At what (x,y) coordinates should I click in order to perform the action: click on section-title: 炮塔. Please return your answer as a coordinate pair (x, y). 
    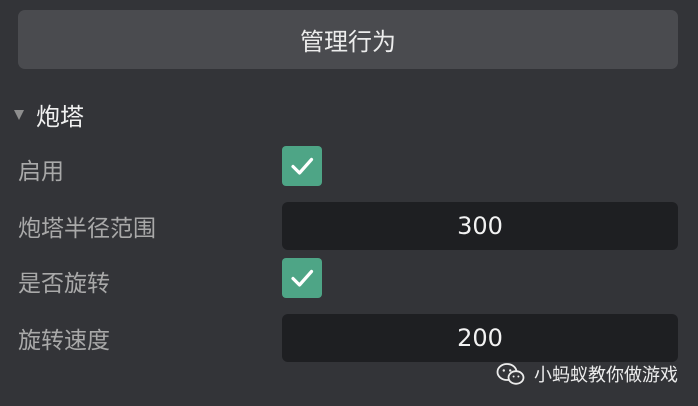
    Looking at the image, I should click on (60, 116).